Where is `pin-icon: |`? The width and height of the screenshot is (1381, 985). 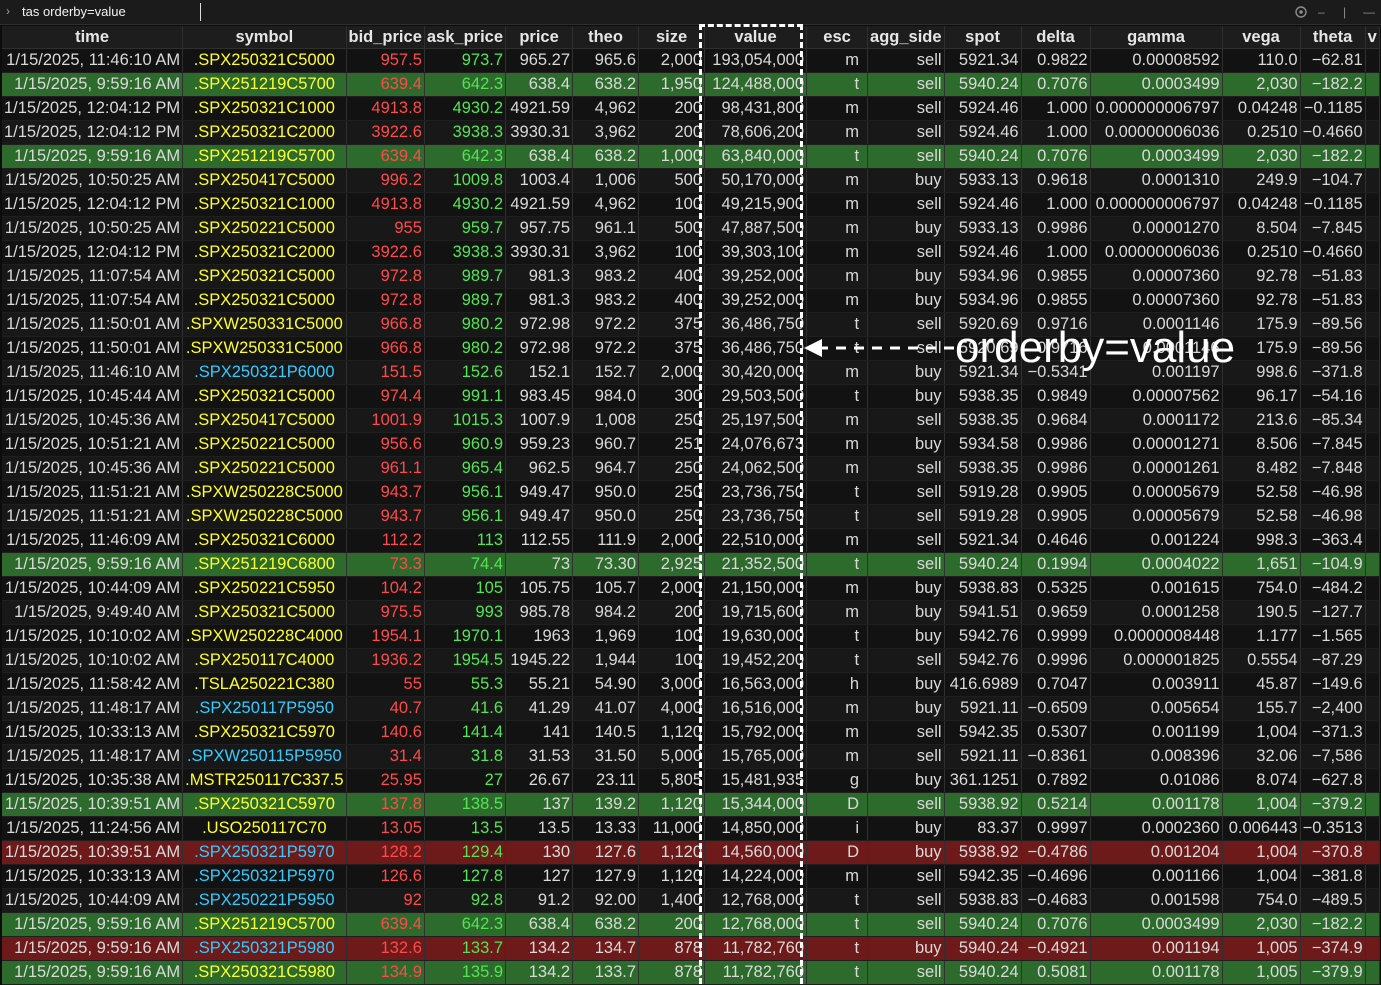
pin-icon: | is located at coordinates (1344, 12).